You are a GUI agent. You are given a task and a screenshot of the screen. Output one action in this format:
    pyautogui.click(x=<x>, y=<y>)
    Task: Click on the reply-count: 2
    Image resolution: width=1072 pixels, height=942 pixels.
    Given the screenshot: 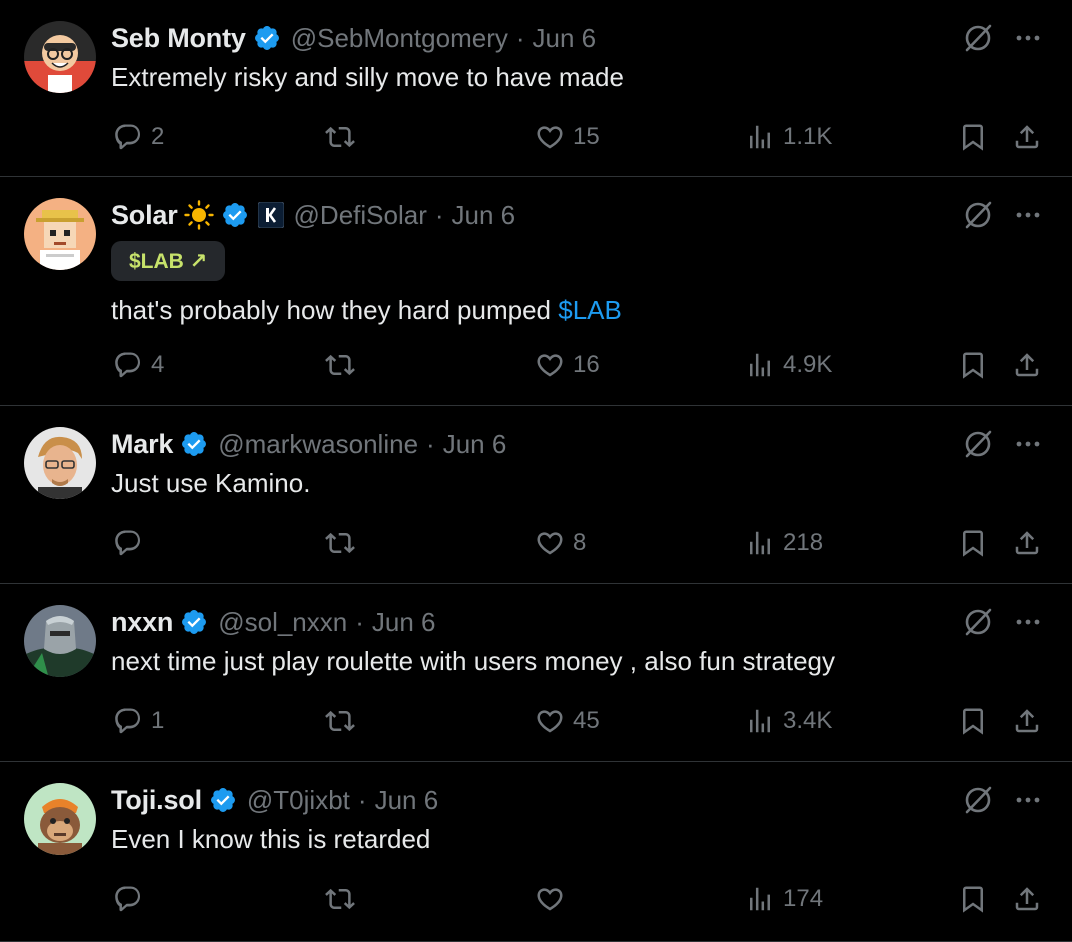 What is the action you would take?
    pyautogui.click(x=158, y=136)
    